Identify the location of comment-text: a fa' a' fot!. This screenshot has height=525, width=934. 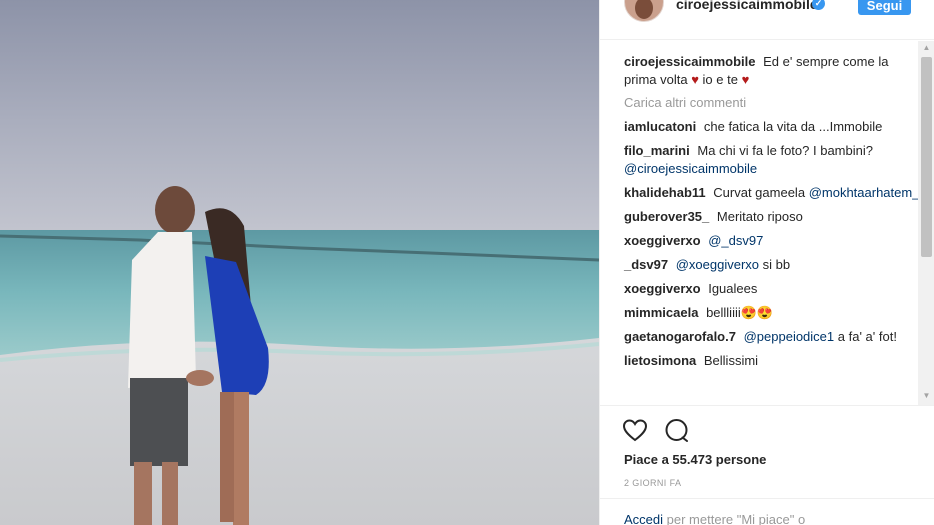
(867, 336).